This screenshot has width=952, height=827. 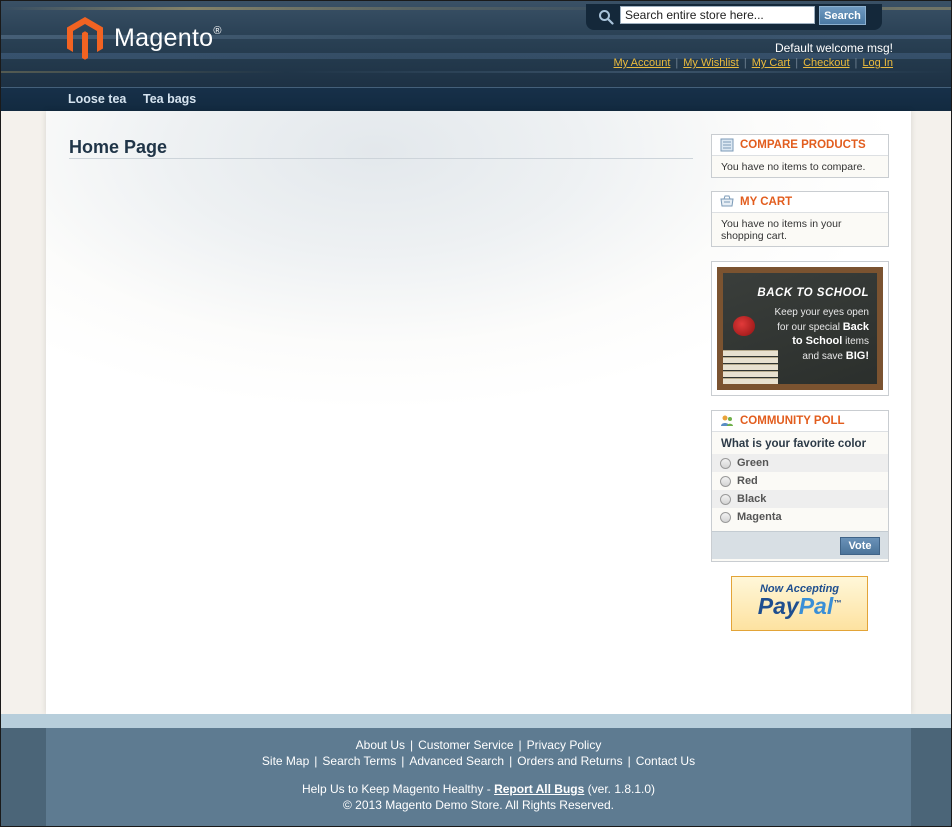 I want to click on my-cart-text: You have no items in your shopping cart., so click(x=781, y=230).